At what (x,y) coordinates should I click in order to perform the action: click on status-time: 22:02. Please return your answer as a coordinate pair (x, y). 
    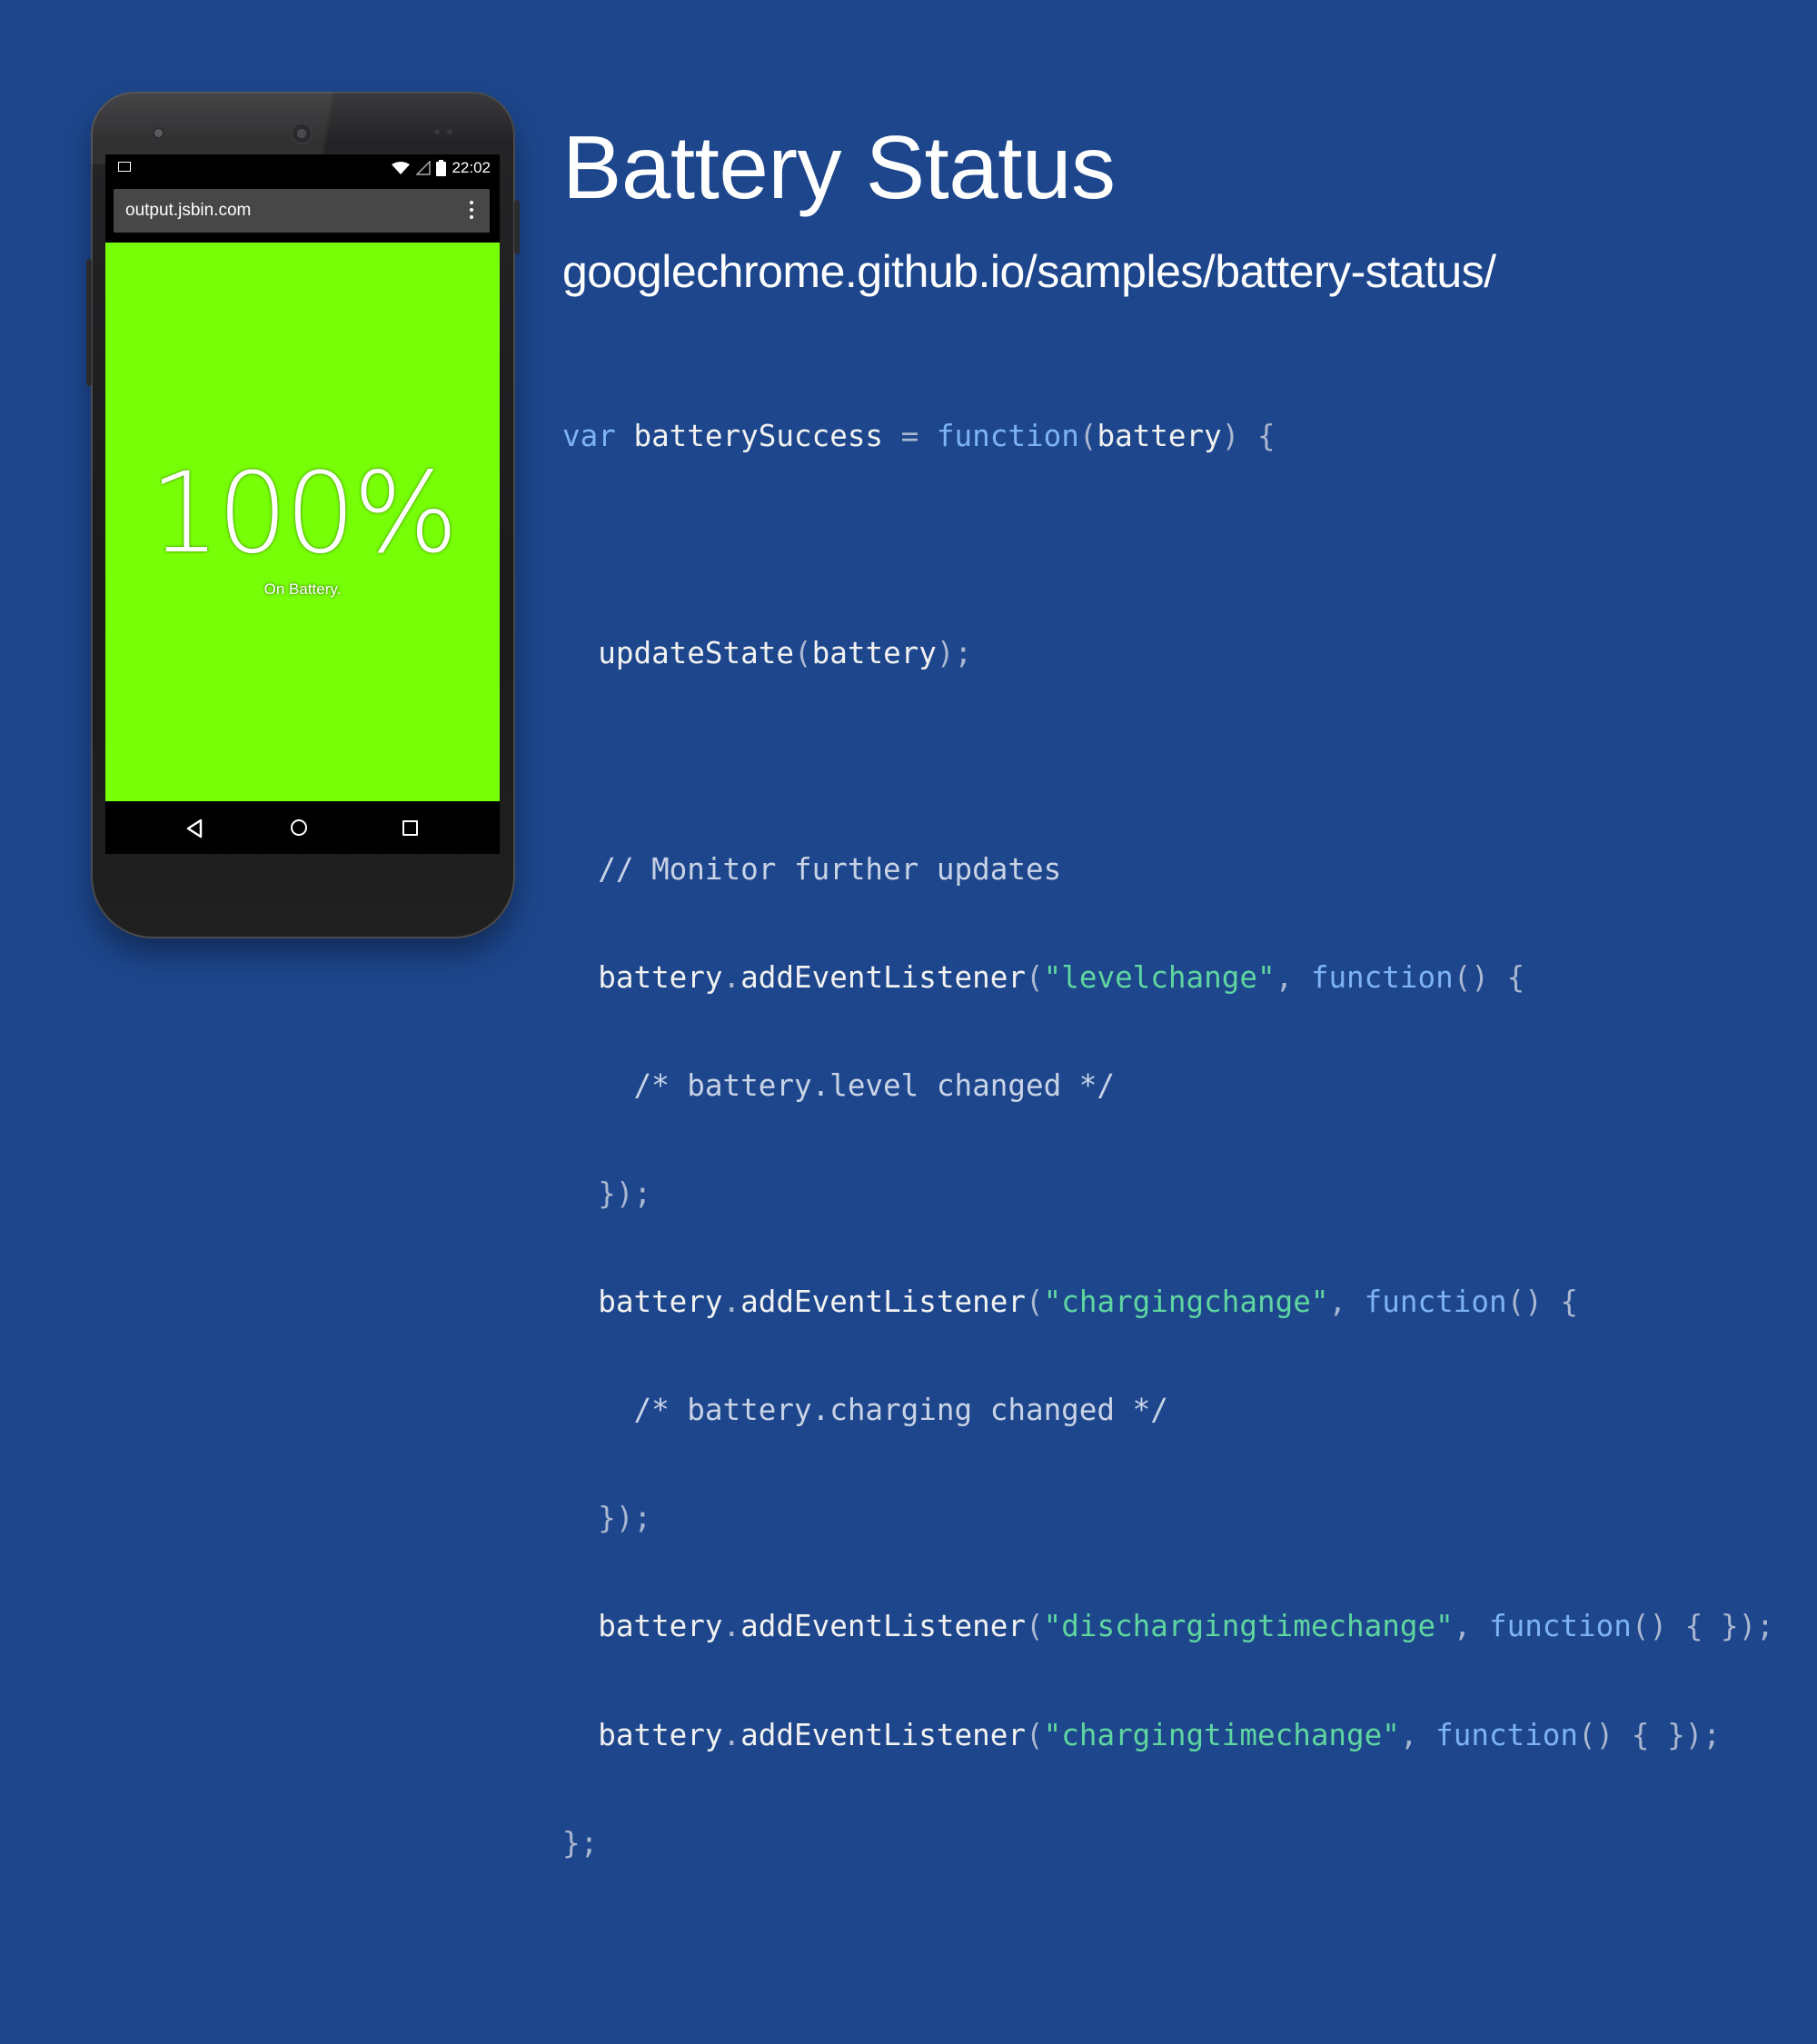
    Looking at the image, I should click on (471, 167).